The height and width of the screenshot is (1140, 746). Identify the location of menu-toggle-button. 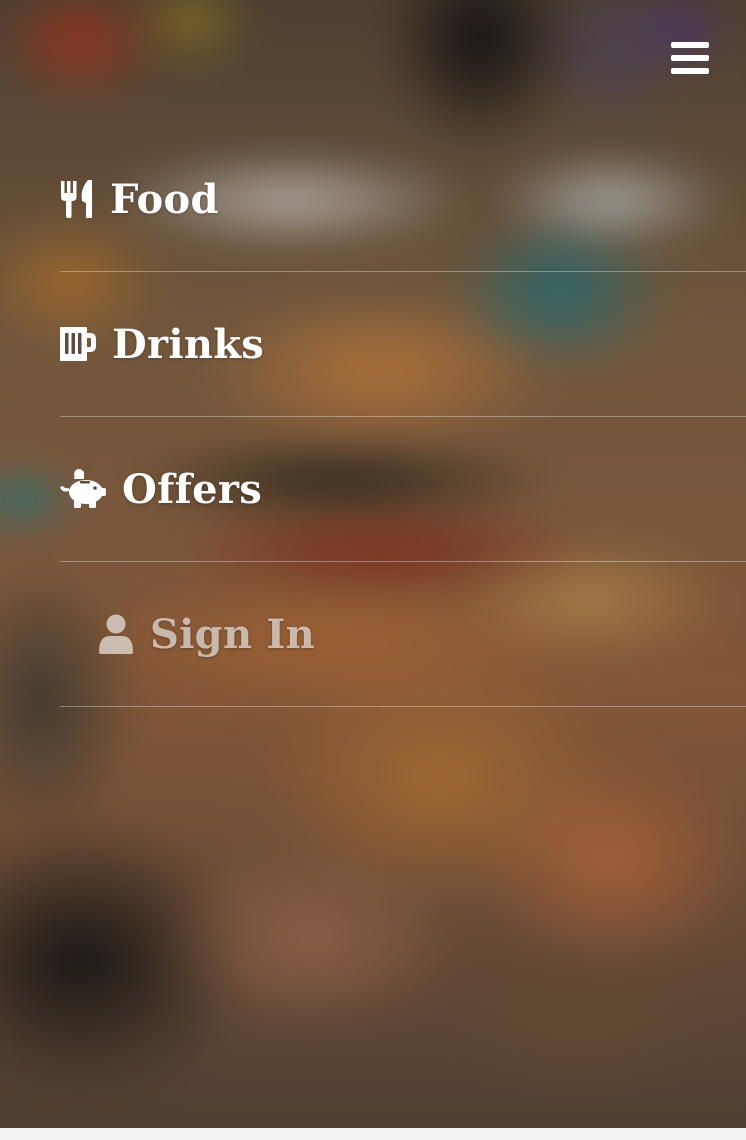
(690, 58).